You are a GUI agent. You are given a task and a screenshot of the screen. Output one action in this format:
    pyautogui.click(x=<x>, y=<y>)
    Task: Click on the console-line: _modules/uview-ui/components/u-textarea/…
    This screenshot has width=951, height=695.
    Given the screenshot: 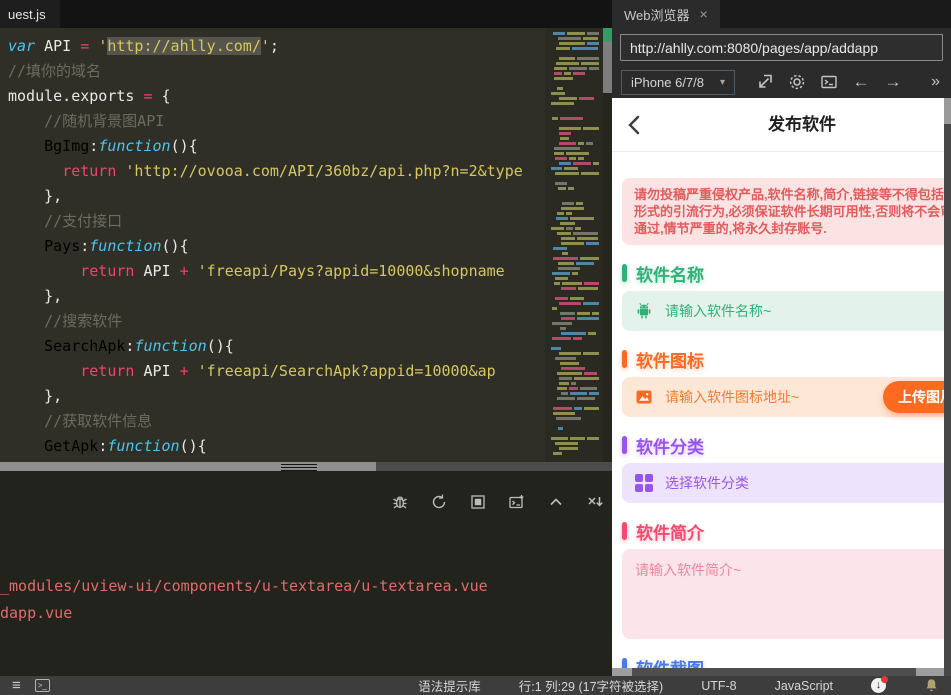 What is the action you would take?
    pyautogui.click(x=244, y=586)
    